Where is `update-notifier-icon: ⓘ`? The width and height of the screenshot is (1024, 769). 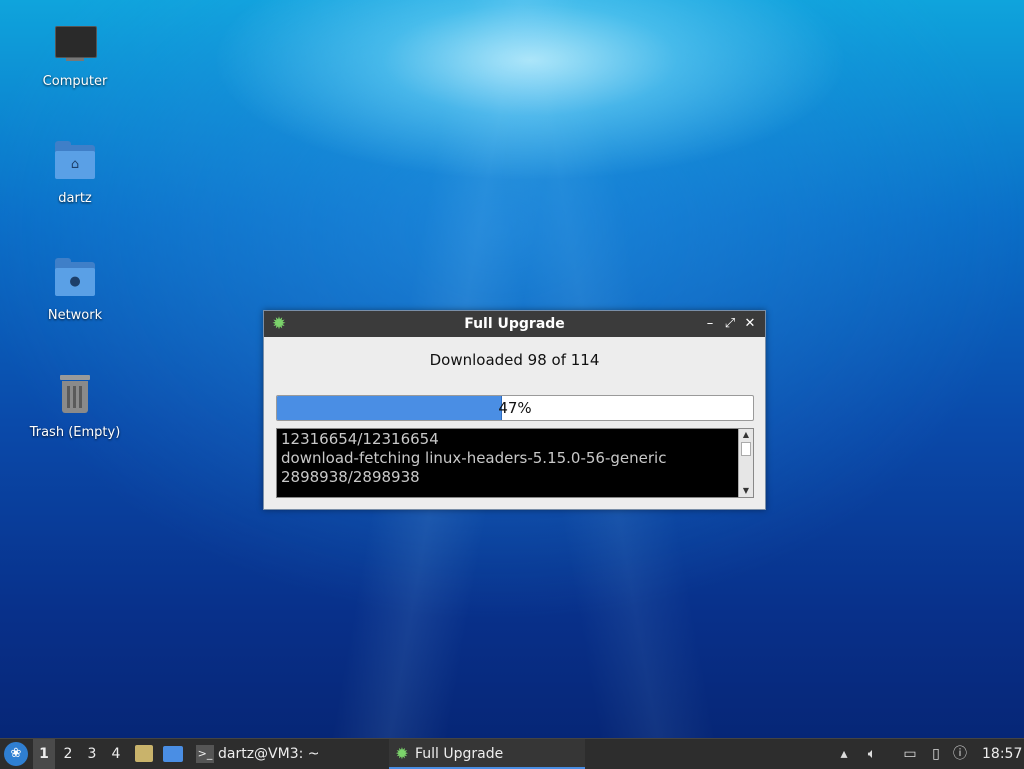
update-notifier-icon: ⓘ is located at coordinates (960, 754).